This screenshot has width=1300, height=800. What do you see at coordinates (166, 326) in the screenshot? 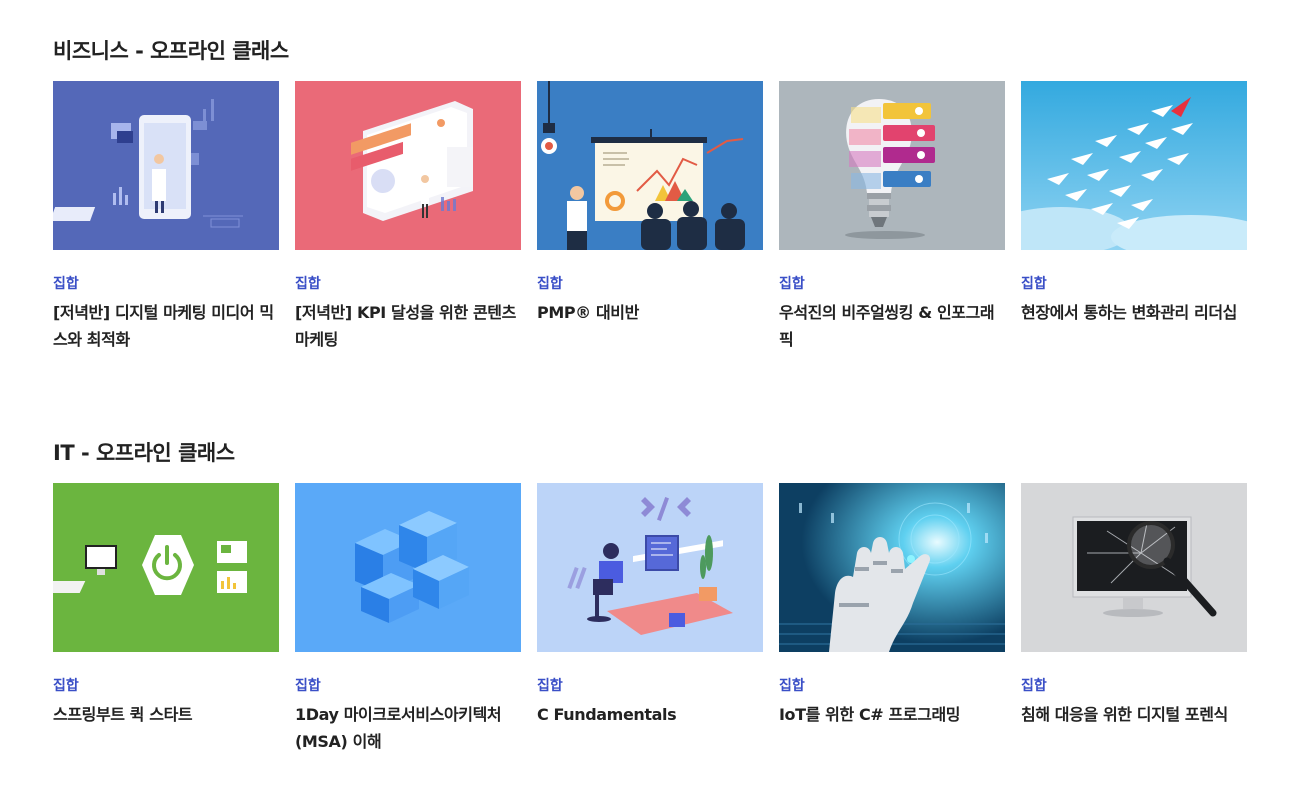
I see `course-title: [저녁반] 디지털 마케팅 미디어 믹스와 최적화` at bounding box center [166, 326].